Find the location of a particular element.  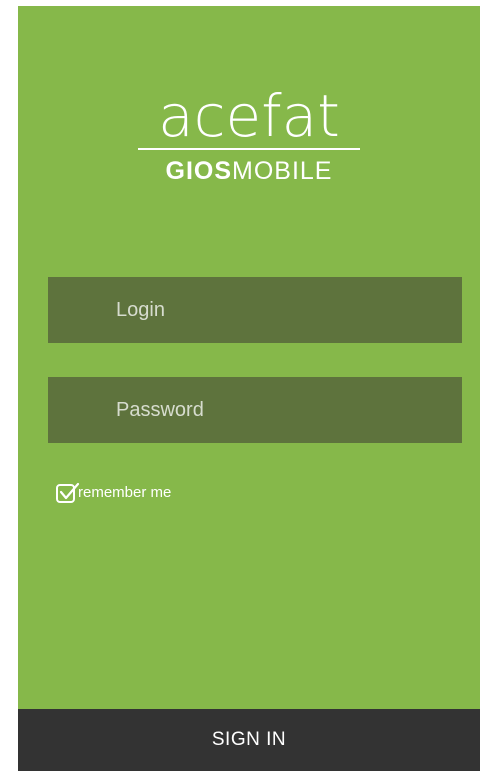

sign-in-label: SIGN IN is located at coordinates (249, 739).